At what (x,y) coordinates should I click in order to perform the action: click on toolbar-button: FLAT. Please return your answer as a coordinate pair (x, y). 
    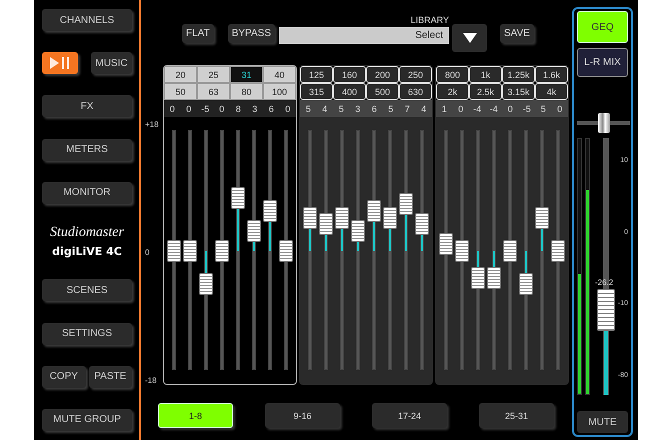
    Looking at the image, I should click on (198, 33).